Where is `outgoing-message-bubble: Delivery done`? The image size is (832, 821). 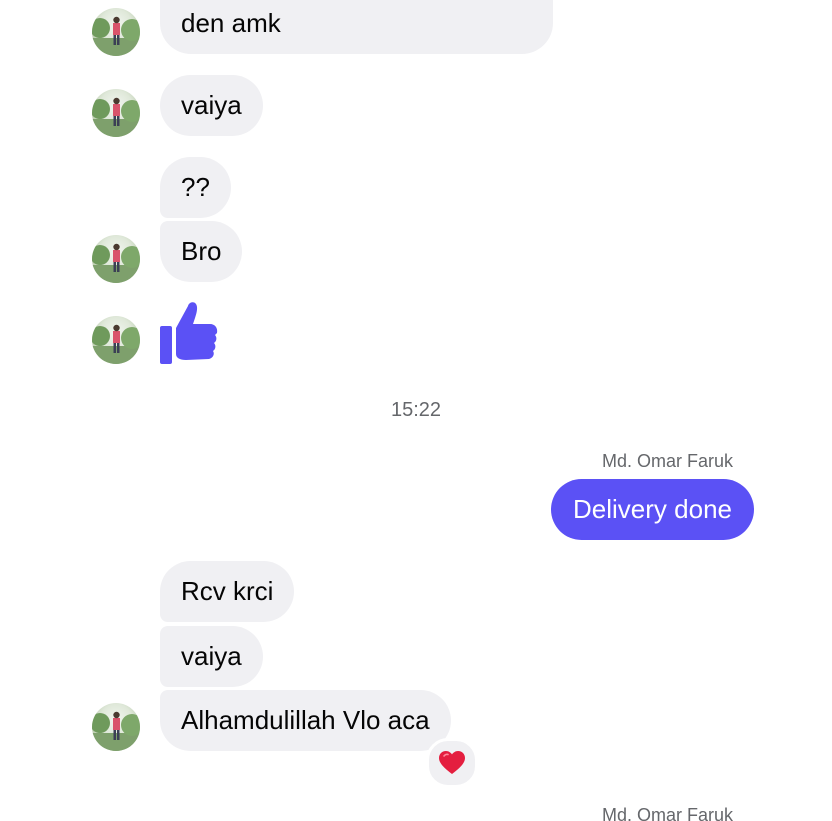 outgoing-message-bubble: Delivery done is located at coordinates (652, 509).